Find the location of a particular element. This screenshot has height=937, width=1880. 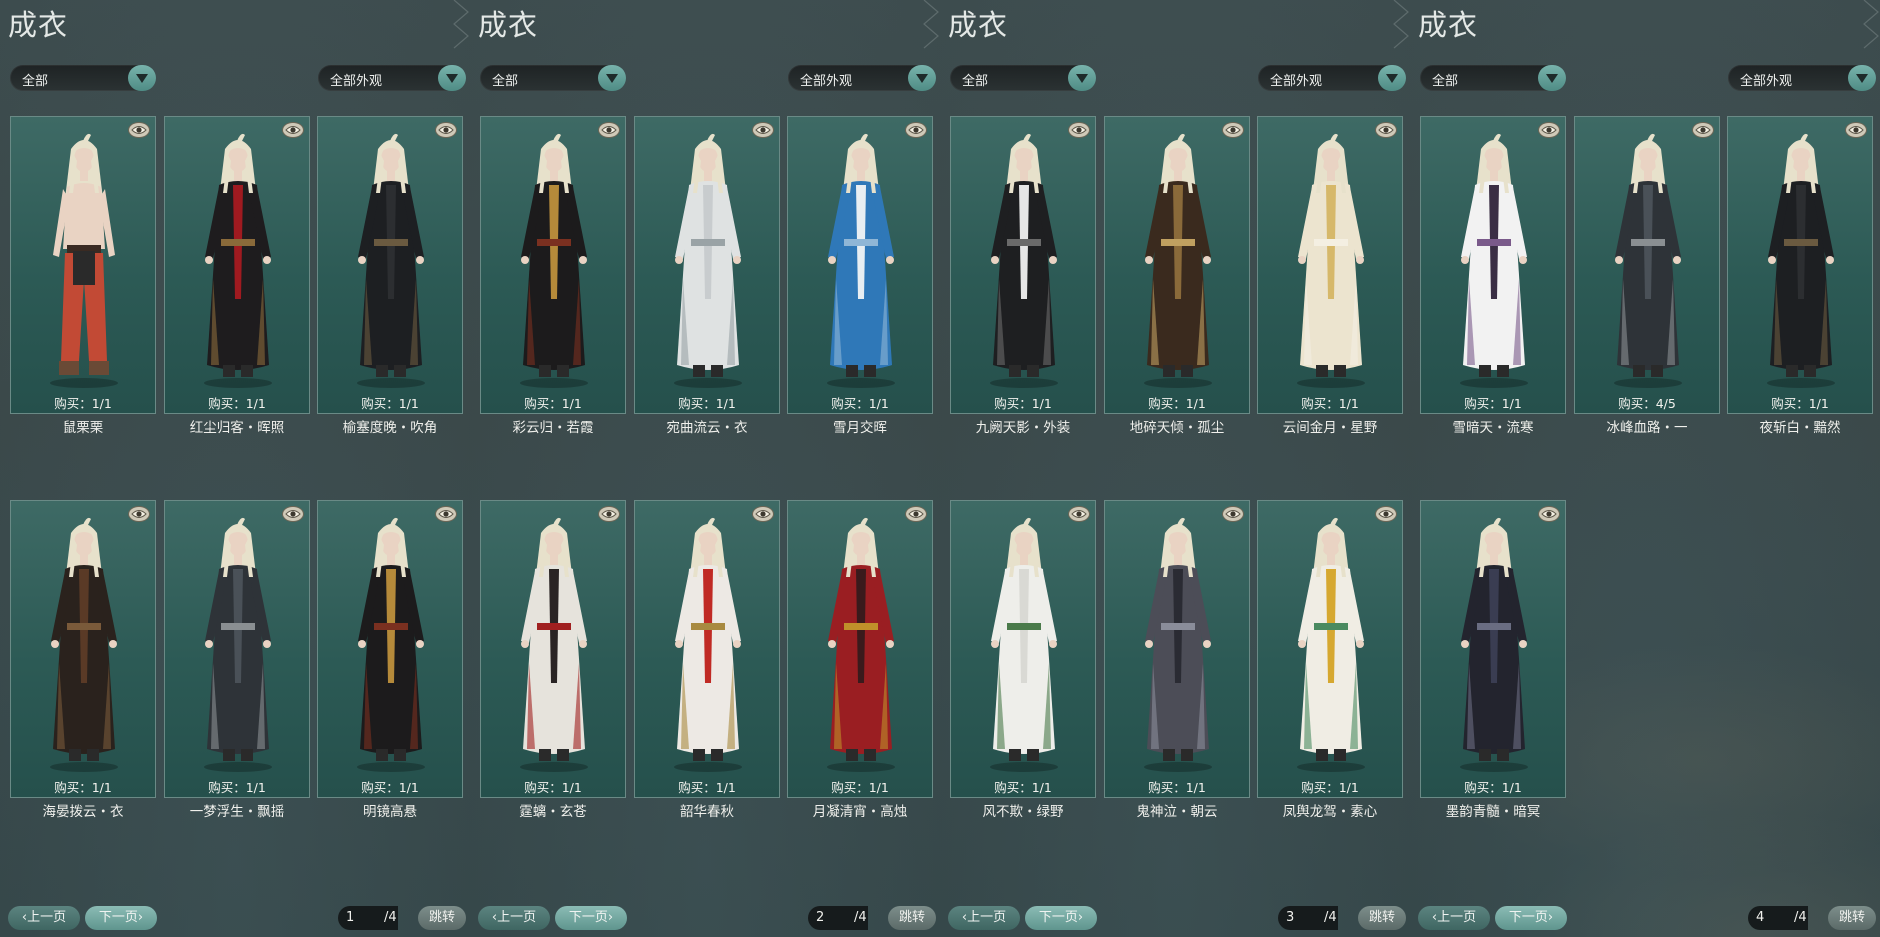

page-current: 3 is located at coordinates (1290, 917).